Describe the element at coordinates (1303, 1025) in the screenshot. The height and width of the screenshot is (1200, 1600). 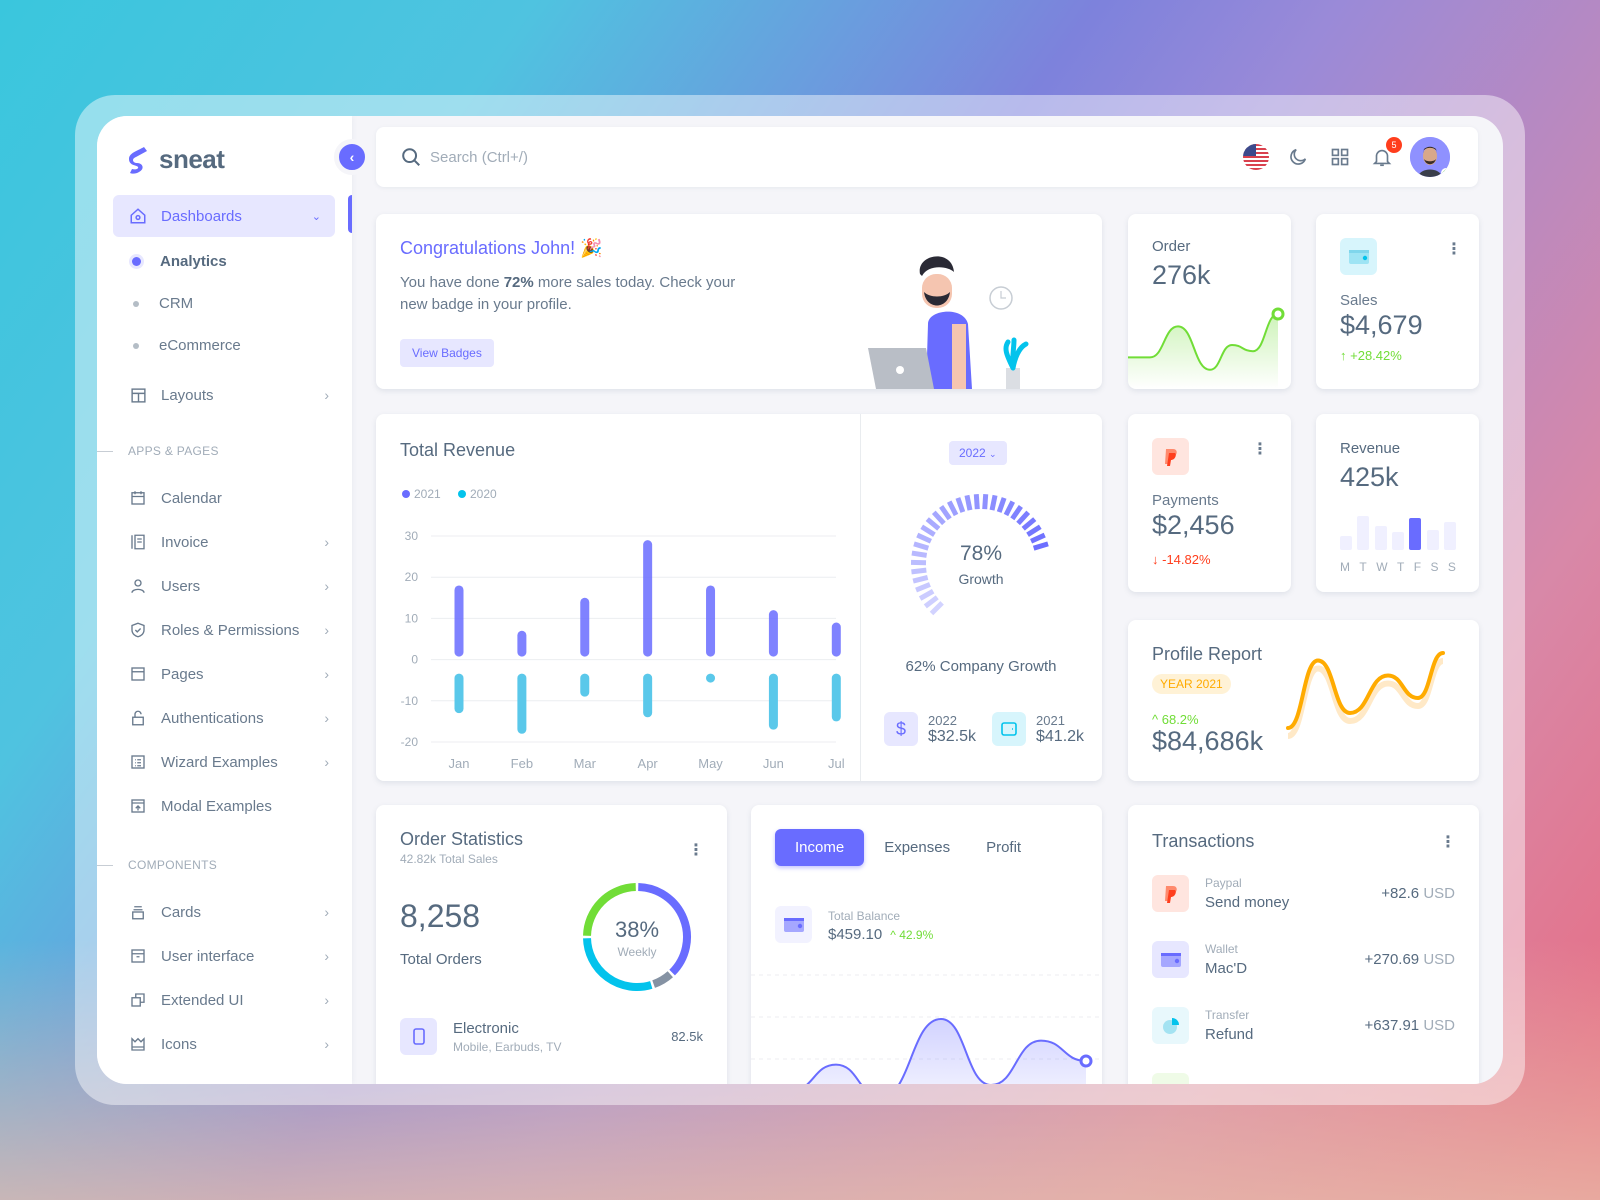
I see `transaction-item: Transfer Refund +637.91 USD` at that location.